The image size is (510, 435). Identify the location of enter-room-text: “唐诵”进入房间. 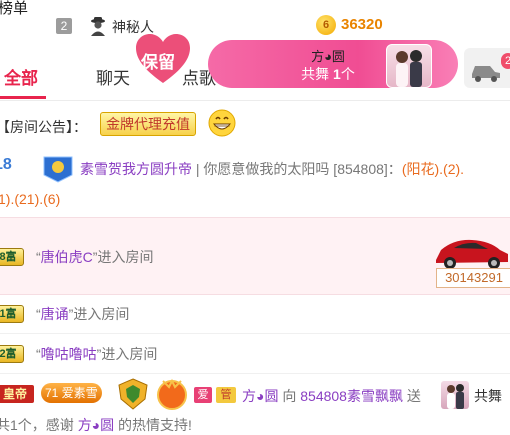
(82, 314).